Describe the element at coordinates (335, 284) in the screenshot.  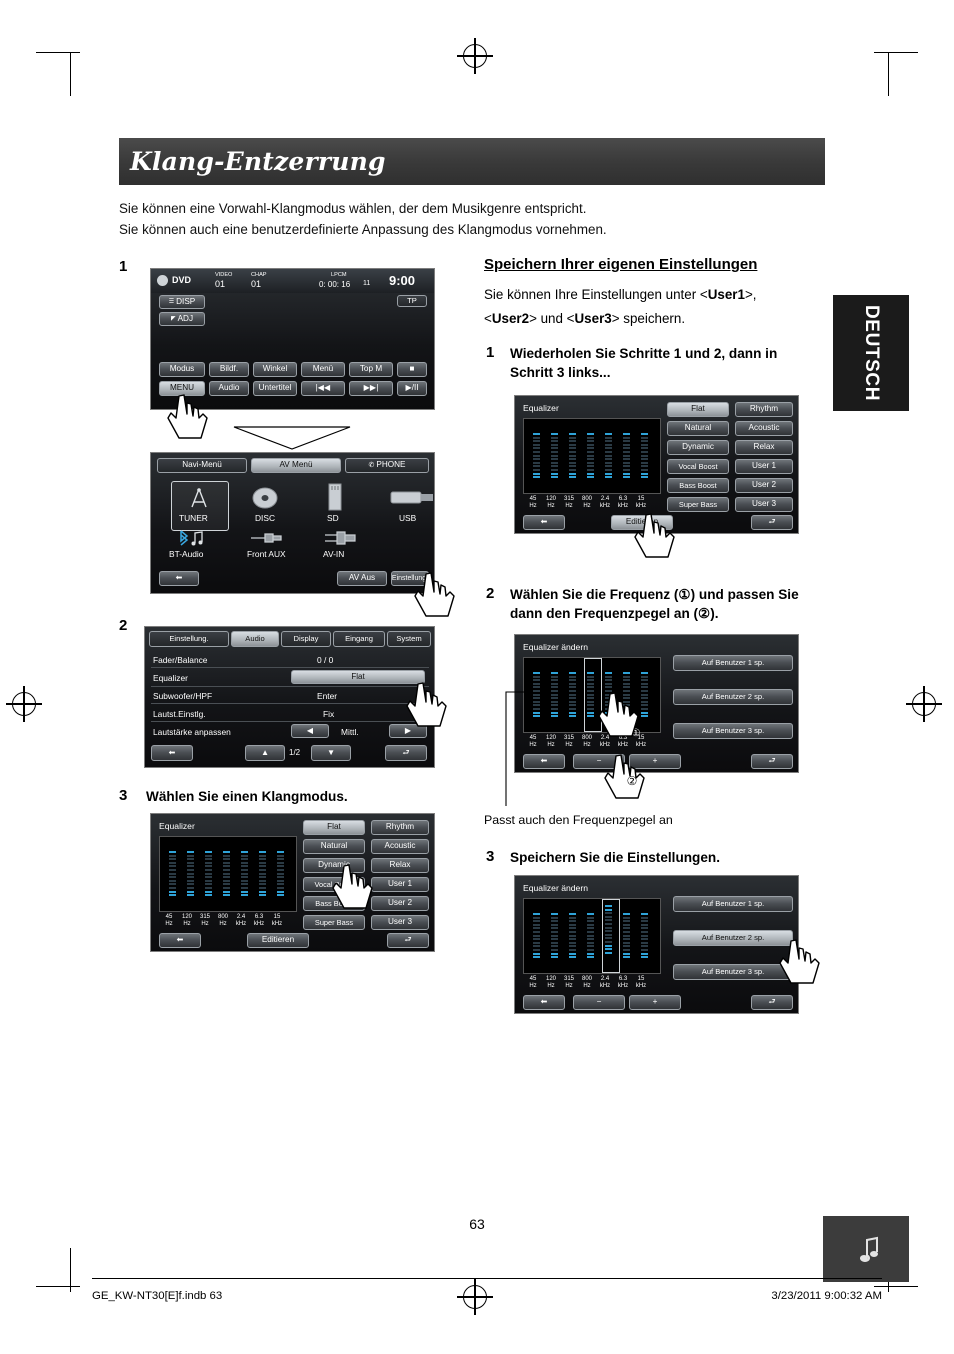
I see `dvd-elapsed-time: 0: 00: 16` at that location.